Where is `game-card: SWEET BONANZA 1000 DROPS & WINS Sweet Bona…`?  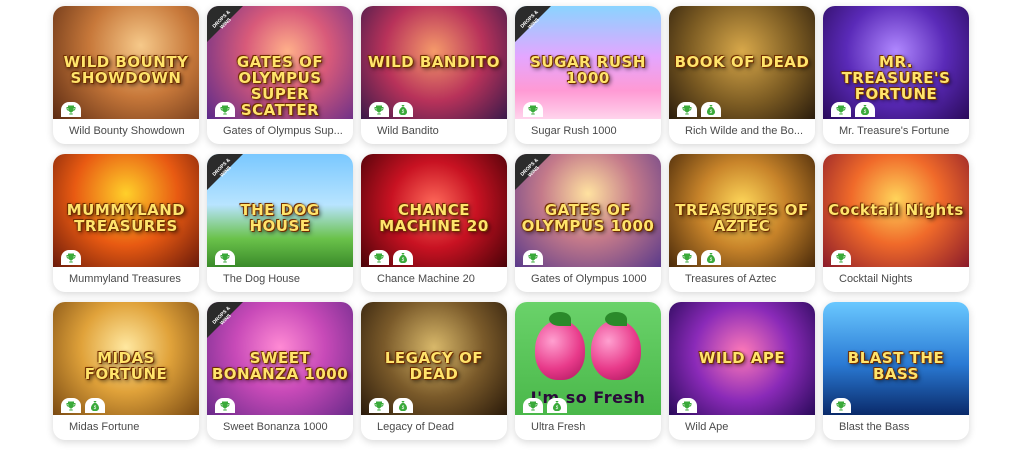
game-card: SWEET BONANZA 1000 DROPS & WINS Sweet Bona… is located at coordinates (280, 371).